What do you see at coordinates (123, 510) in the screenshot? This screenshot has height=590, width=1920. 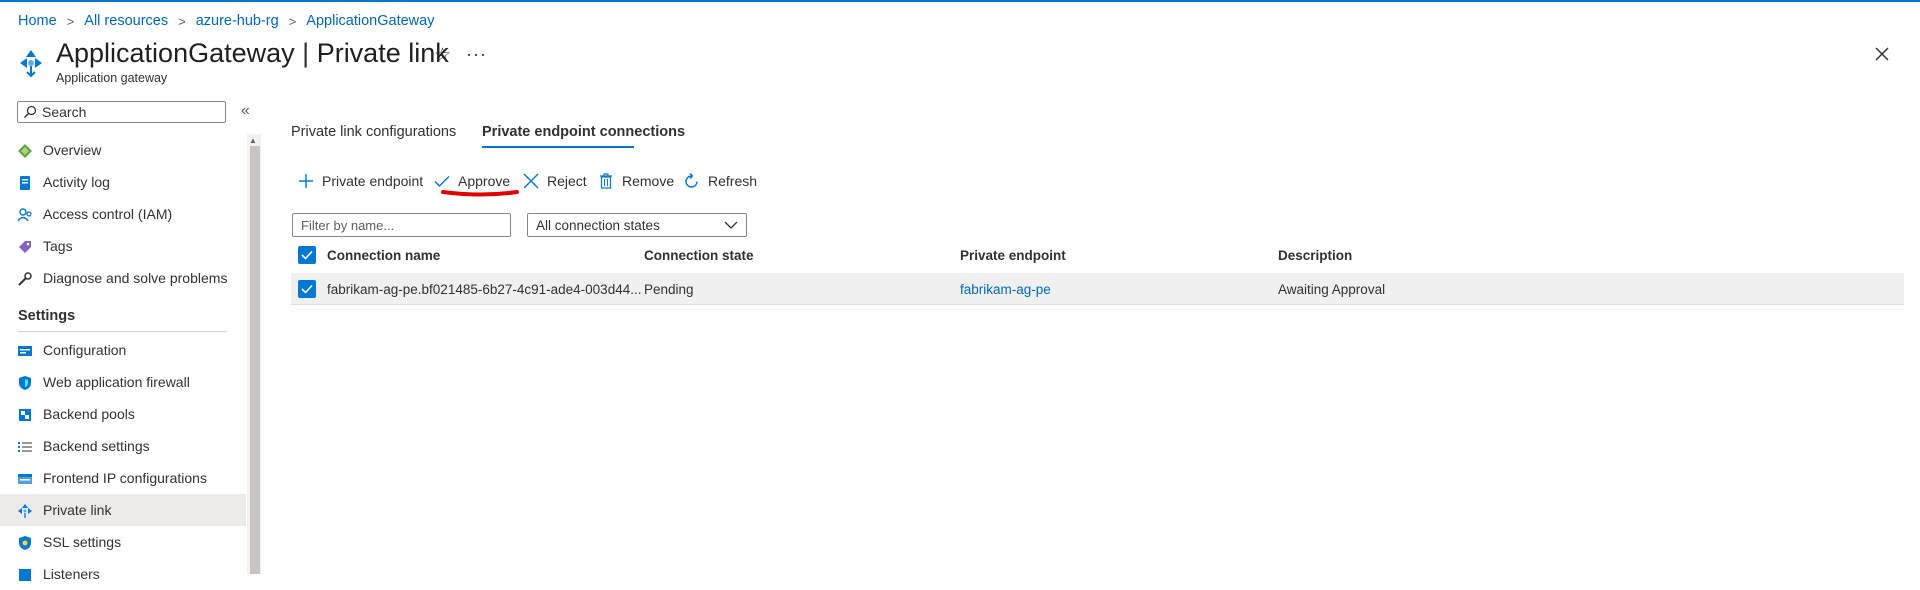 I see `sidebar-item-private-link: Private link` at bounding box center [123, 510].